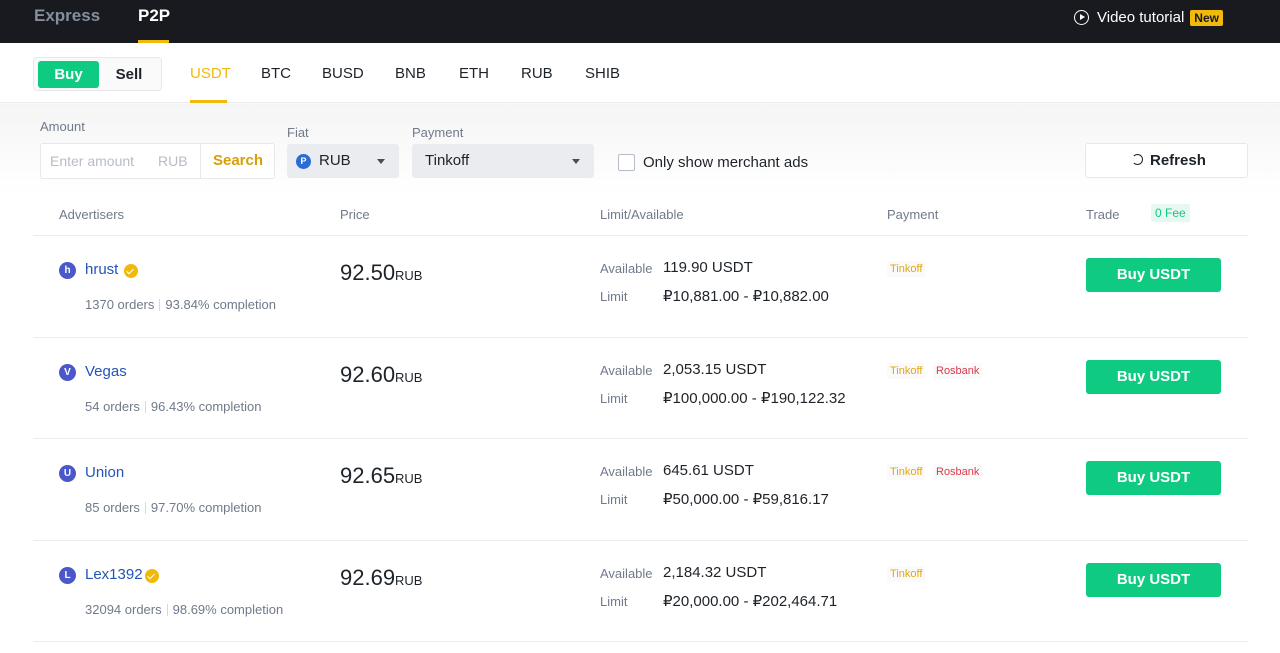 The image size is (1280, 653). I want to click on coin-tab-usdt: USDT, so click(210, 73).